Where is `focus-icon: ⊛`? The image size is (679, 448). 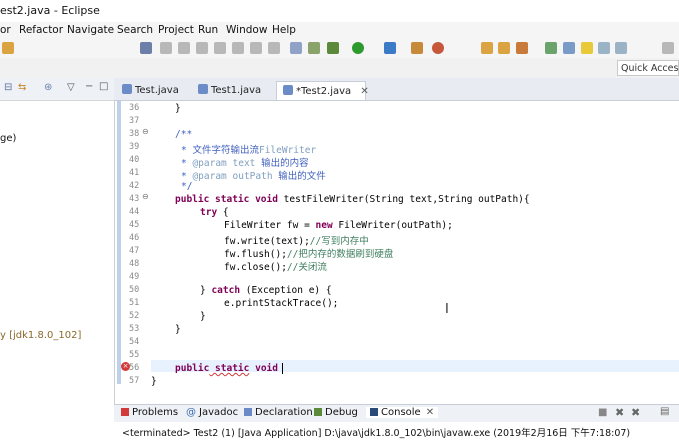 focus-icon: ⊛ is located at coordinates (48, 87).